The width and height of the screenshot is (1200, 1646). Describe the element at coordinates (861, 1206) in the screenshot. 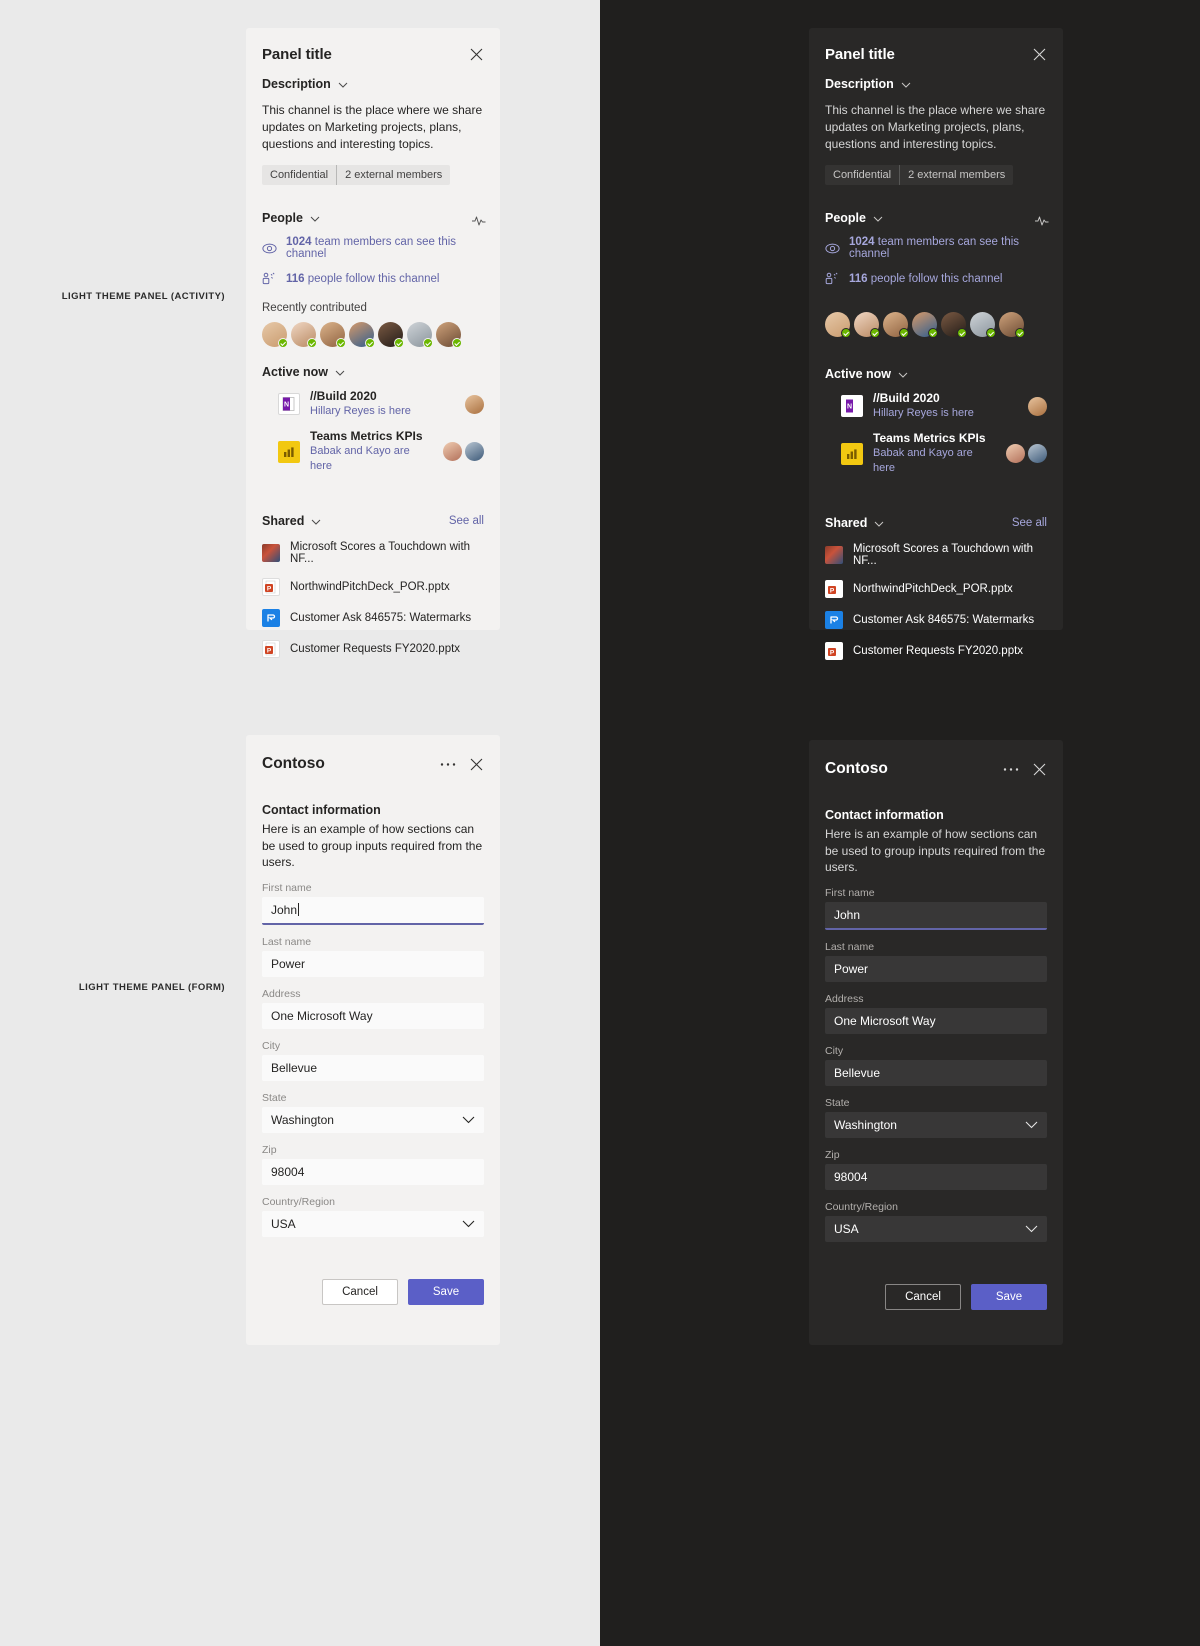

I see `field-label: Country/Region` at that location.